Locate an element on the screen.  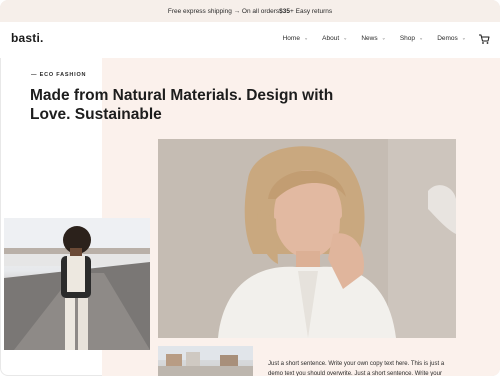
main-nav: Home ⌄ About ⌄ News ⌄ Shop ⌄ Demos ⌄ is located at coordinates (374, 38).